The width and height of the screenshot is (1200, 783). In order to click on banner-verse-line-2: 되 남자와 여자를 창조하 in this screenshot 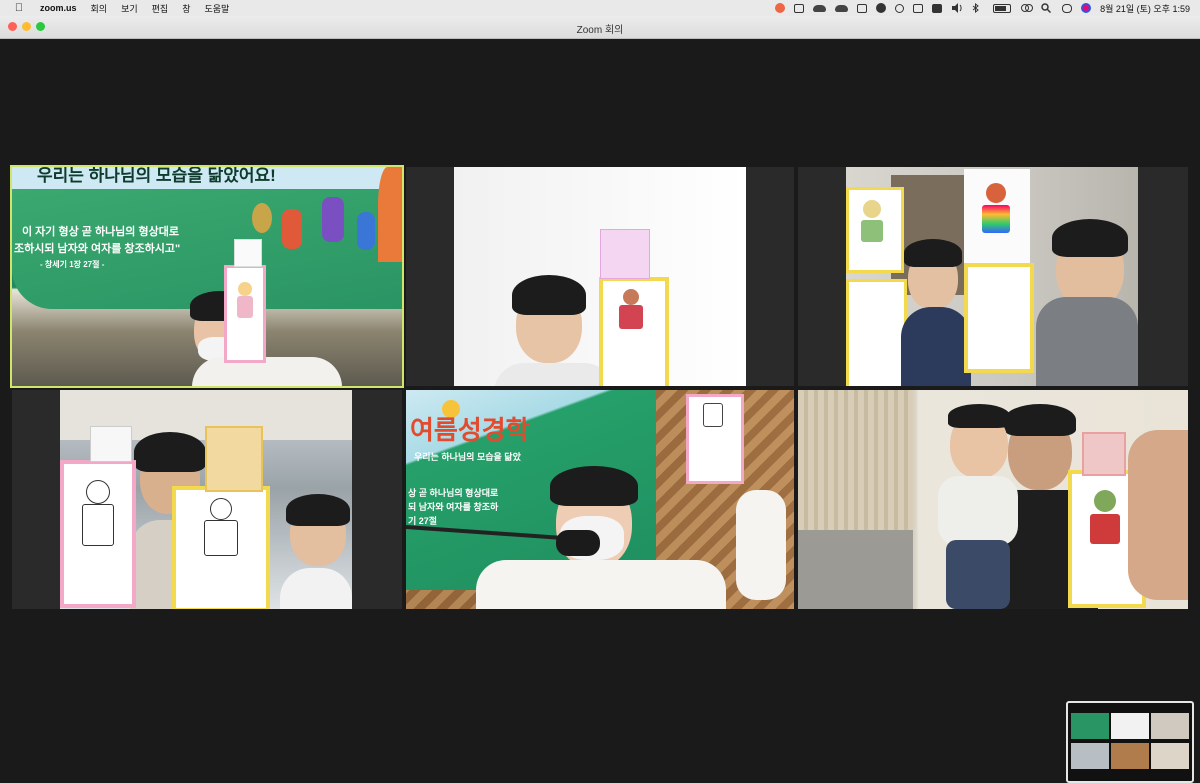, I will do `click(453, 507)`.